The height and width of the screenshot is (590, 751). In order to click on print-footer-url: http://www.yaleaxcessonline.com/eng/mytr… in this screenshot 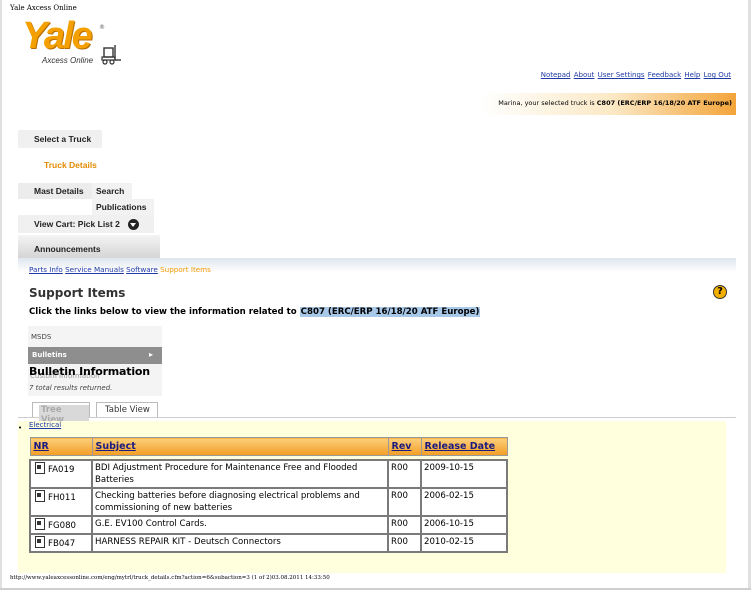, I will do `click(170, 578)`.